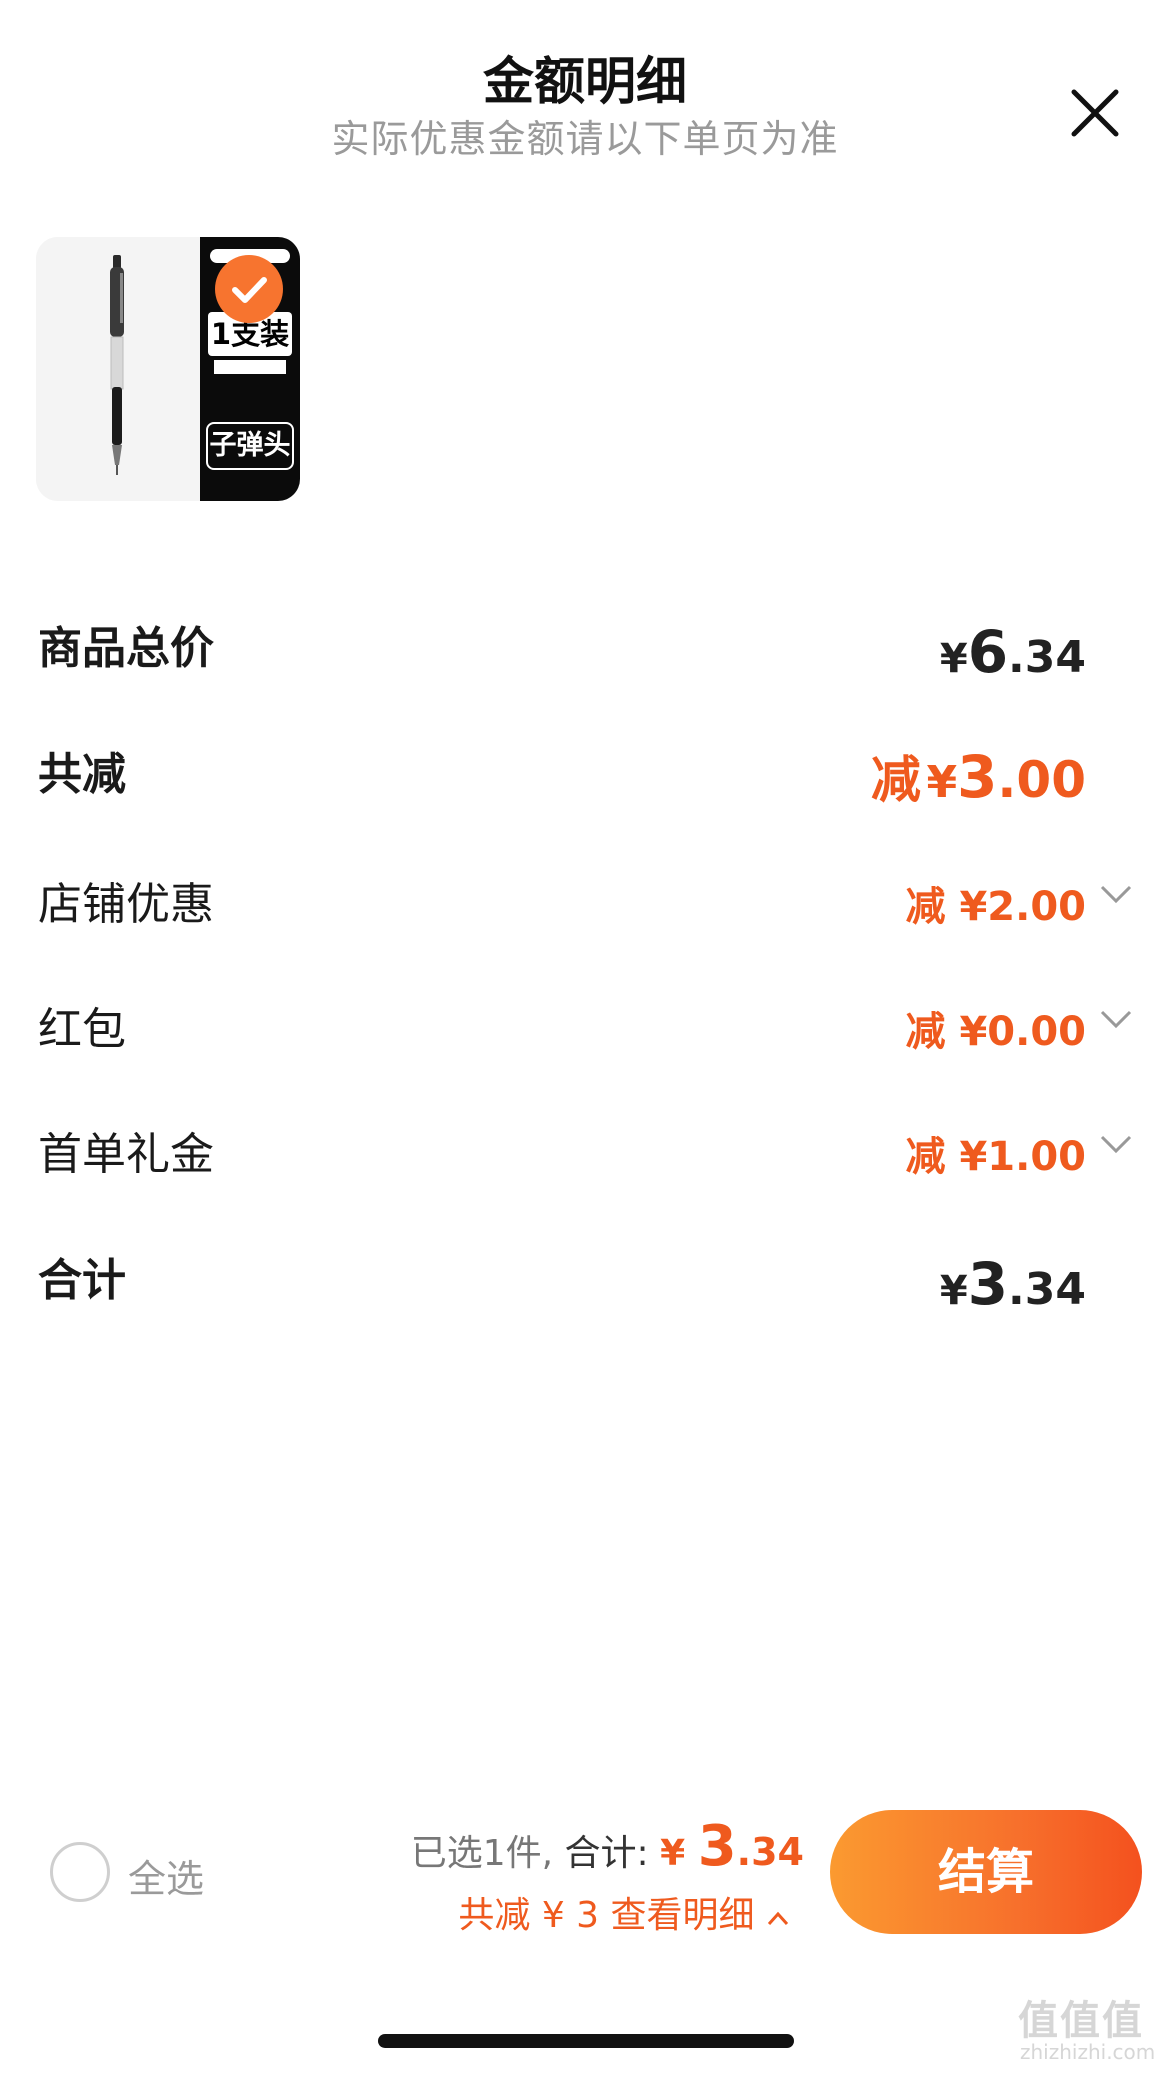  I want to click on discount-item-value: 减 ¥0.00, so click(995, 1032).